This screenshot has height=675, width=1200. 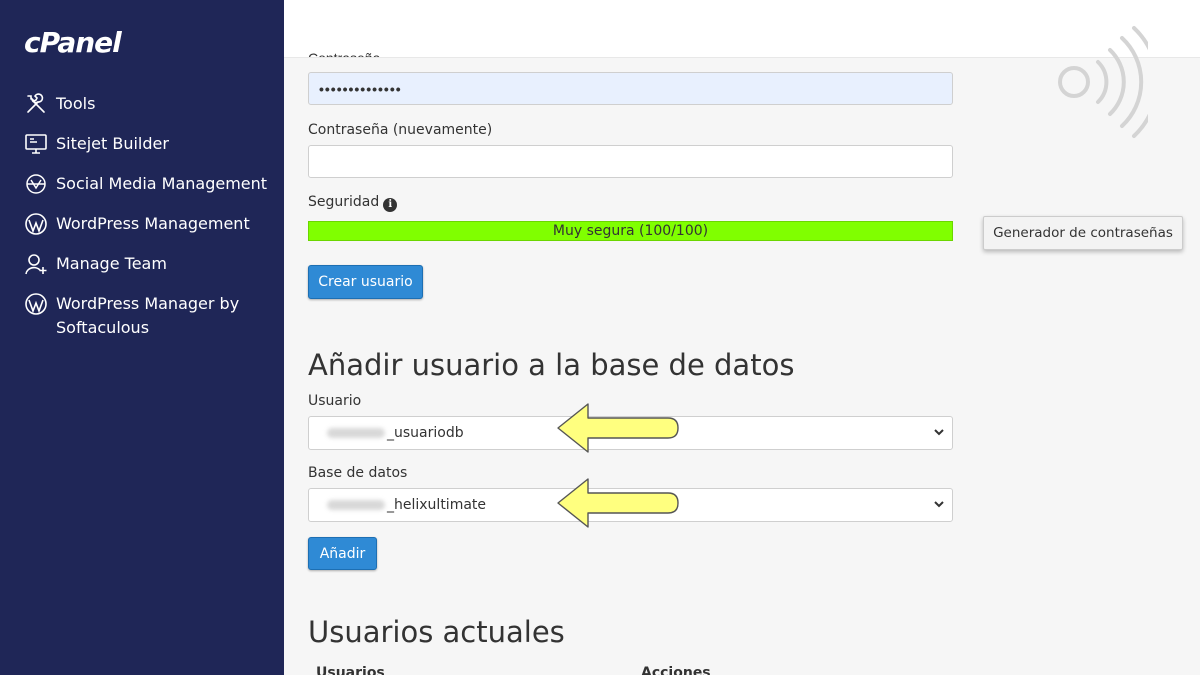 I want to click on sidebar-item-wordpress-management: WordPress Management, so click(x=149, y=224).